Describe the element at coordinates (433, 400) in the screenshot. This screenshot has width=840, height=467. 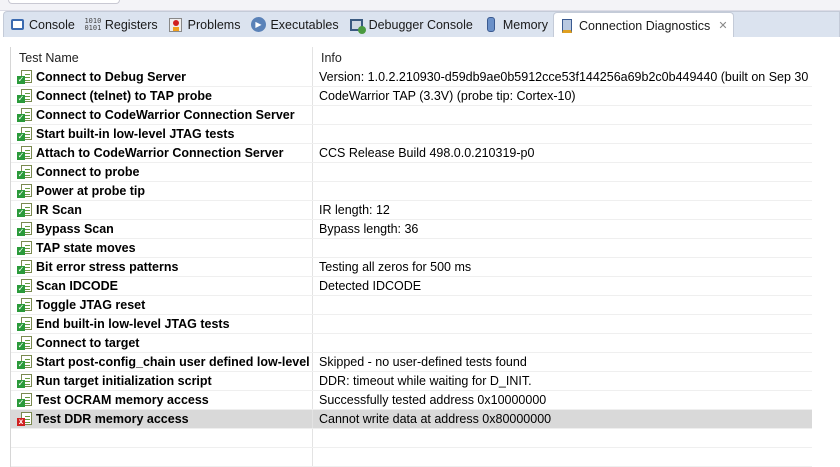
I see `info-cell: Successfully tested address 0x10000000` at that location.